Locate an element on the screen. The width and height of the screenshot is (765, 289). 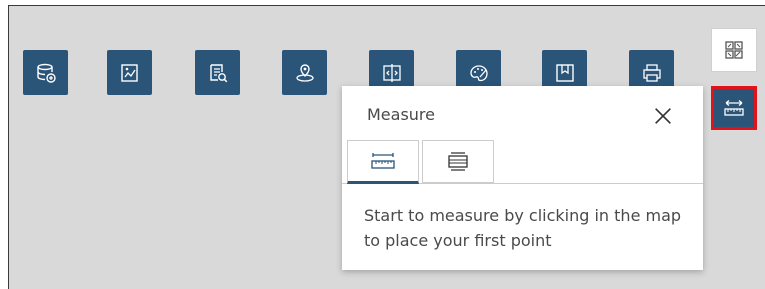
palette-icon is located at coordinates (478, 72).